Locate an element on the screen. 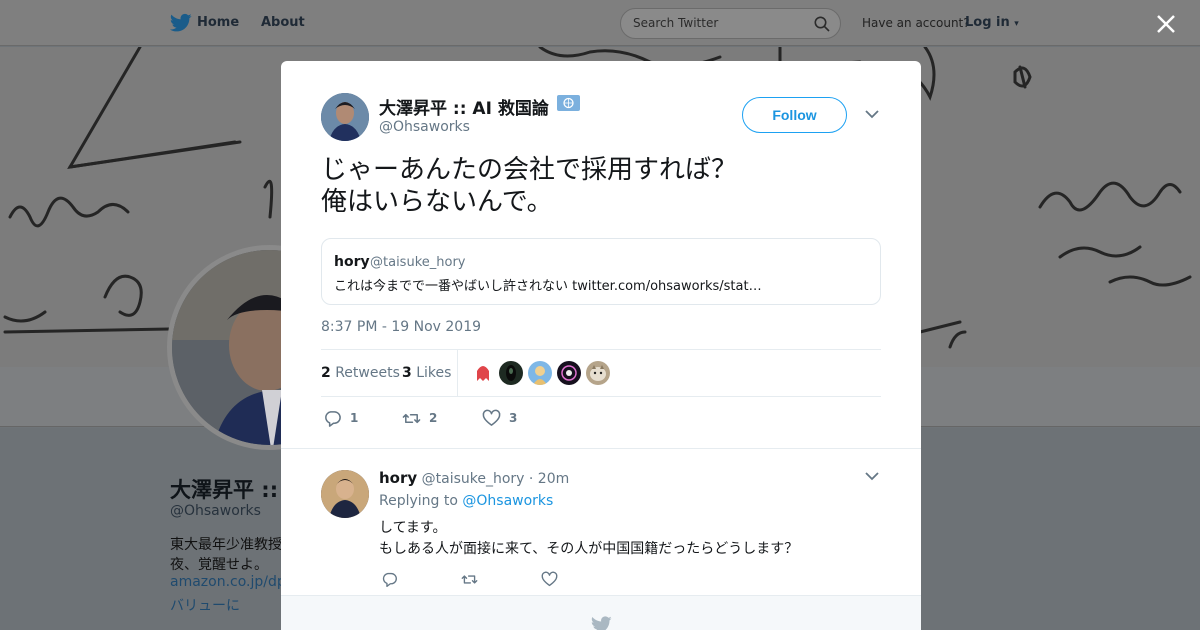  reply-author-name: hory is located at coordinates (398, 478).